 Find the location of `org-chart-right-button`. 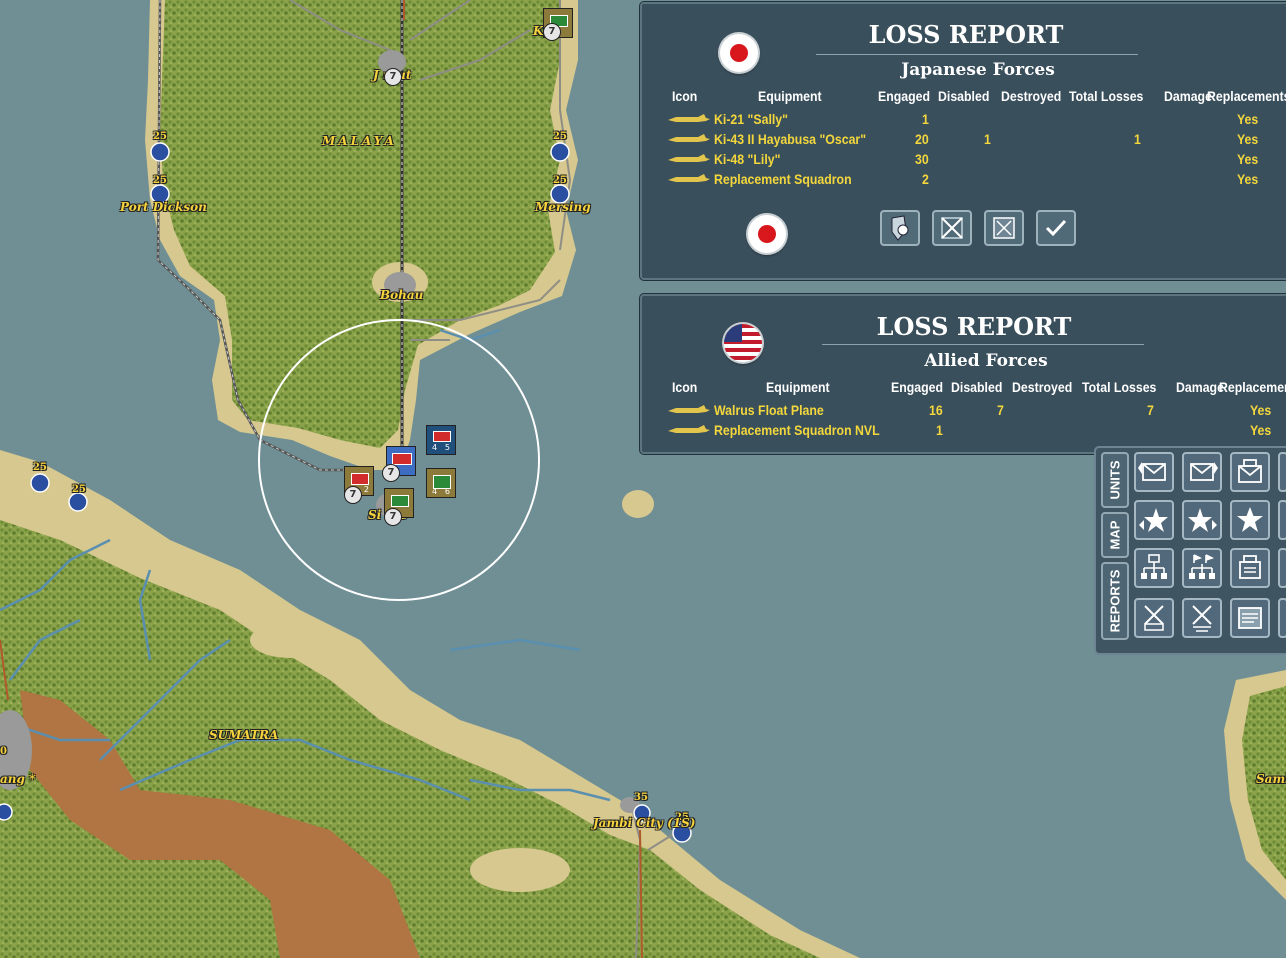

org-chart-right-button is located at coordinates (1202, 568).